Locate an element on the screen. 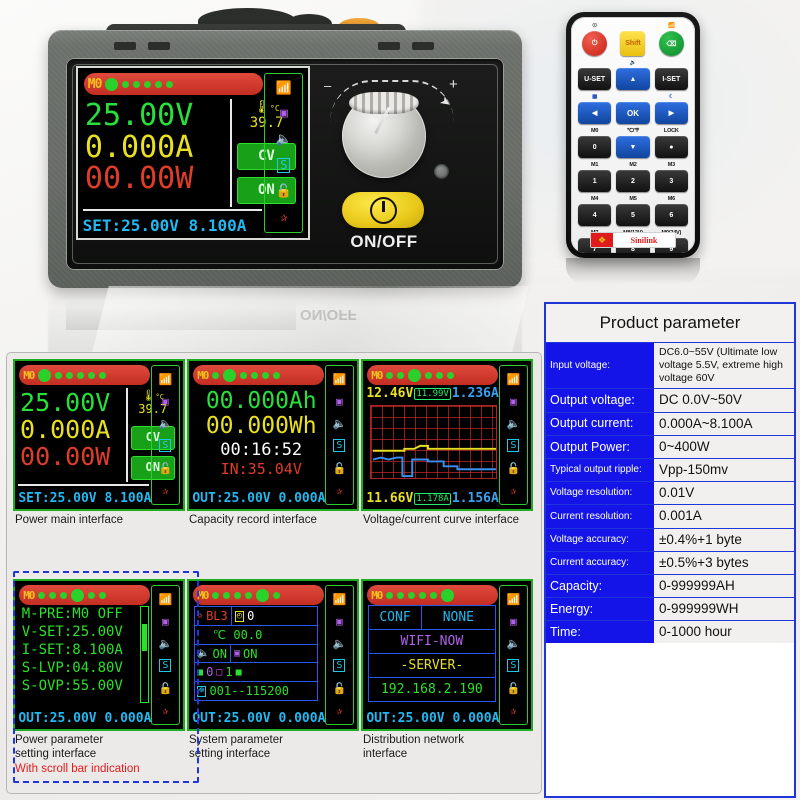  pm-icon-bar: 📶 ▣ 🔈 S 🔓 ✰ is located at coordinates (165, 435).